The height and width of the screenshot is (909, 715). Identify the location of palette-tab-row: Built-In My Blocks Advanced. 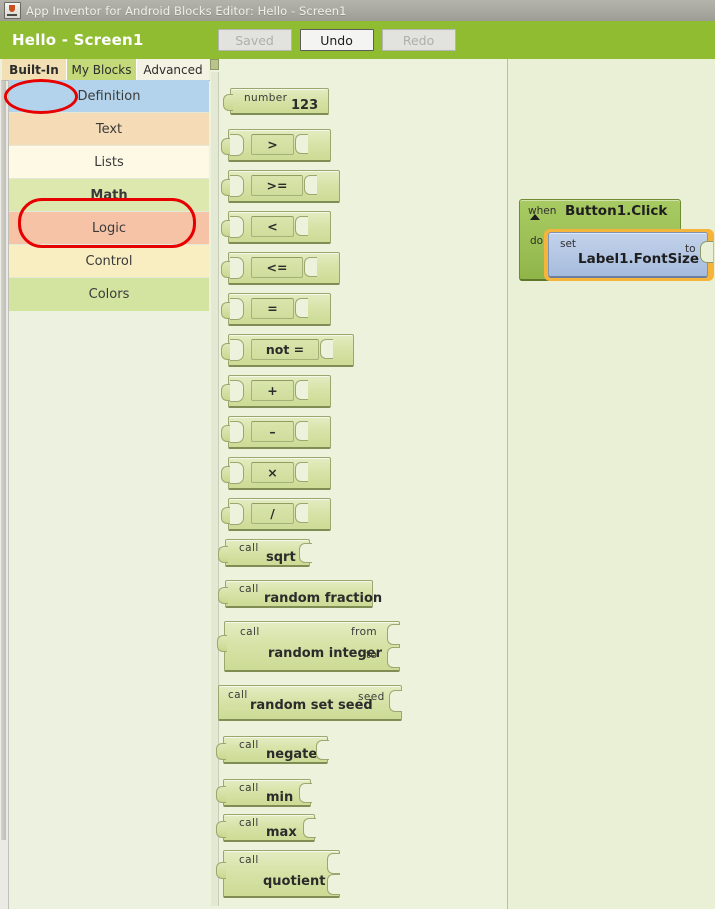
(106, 70).